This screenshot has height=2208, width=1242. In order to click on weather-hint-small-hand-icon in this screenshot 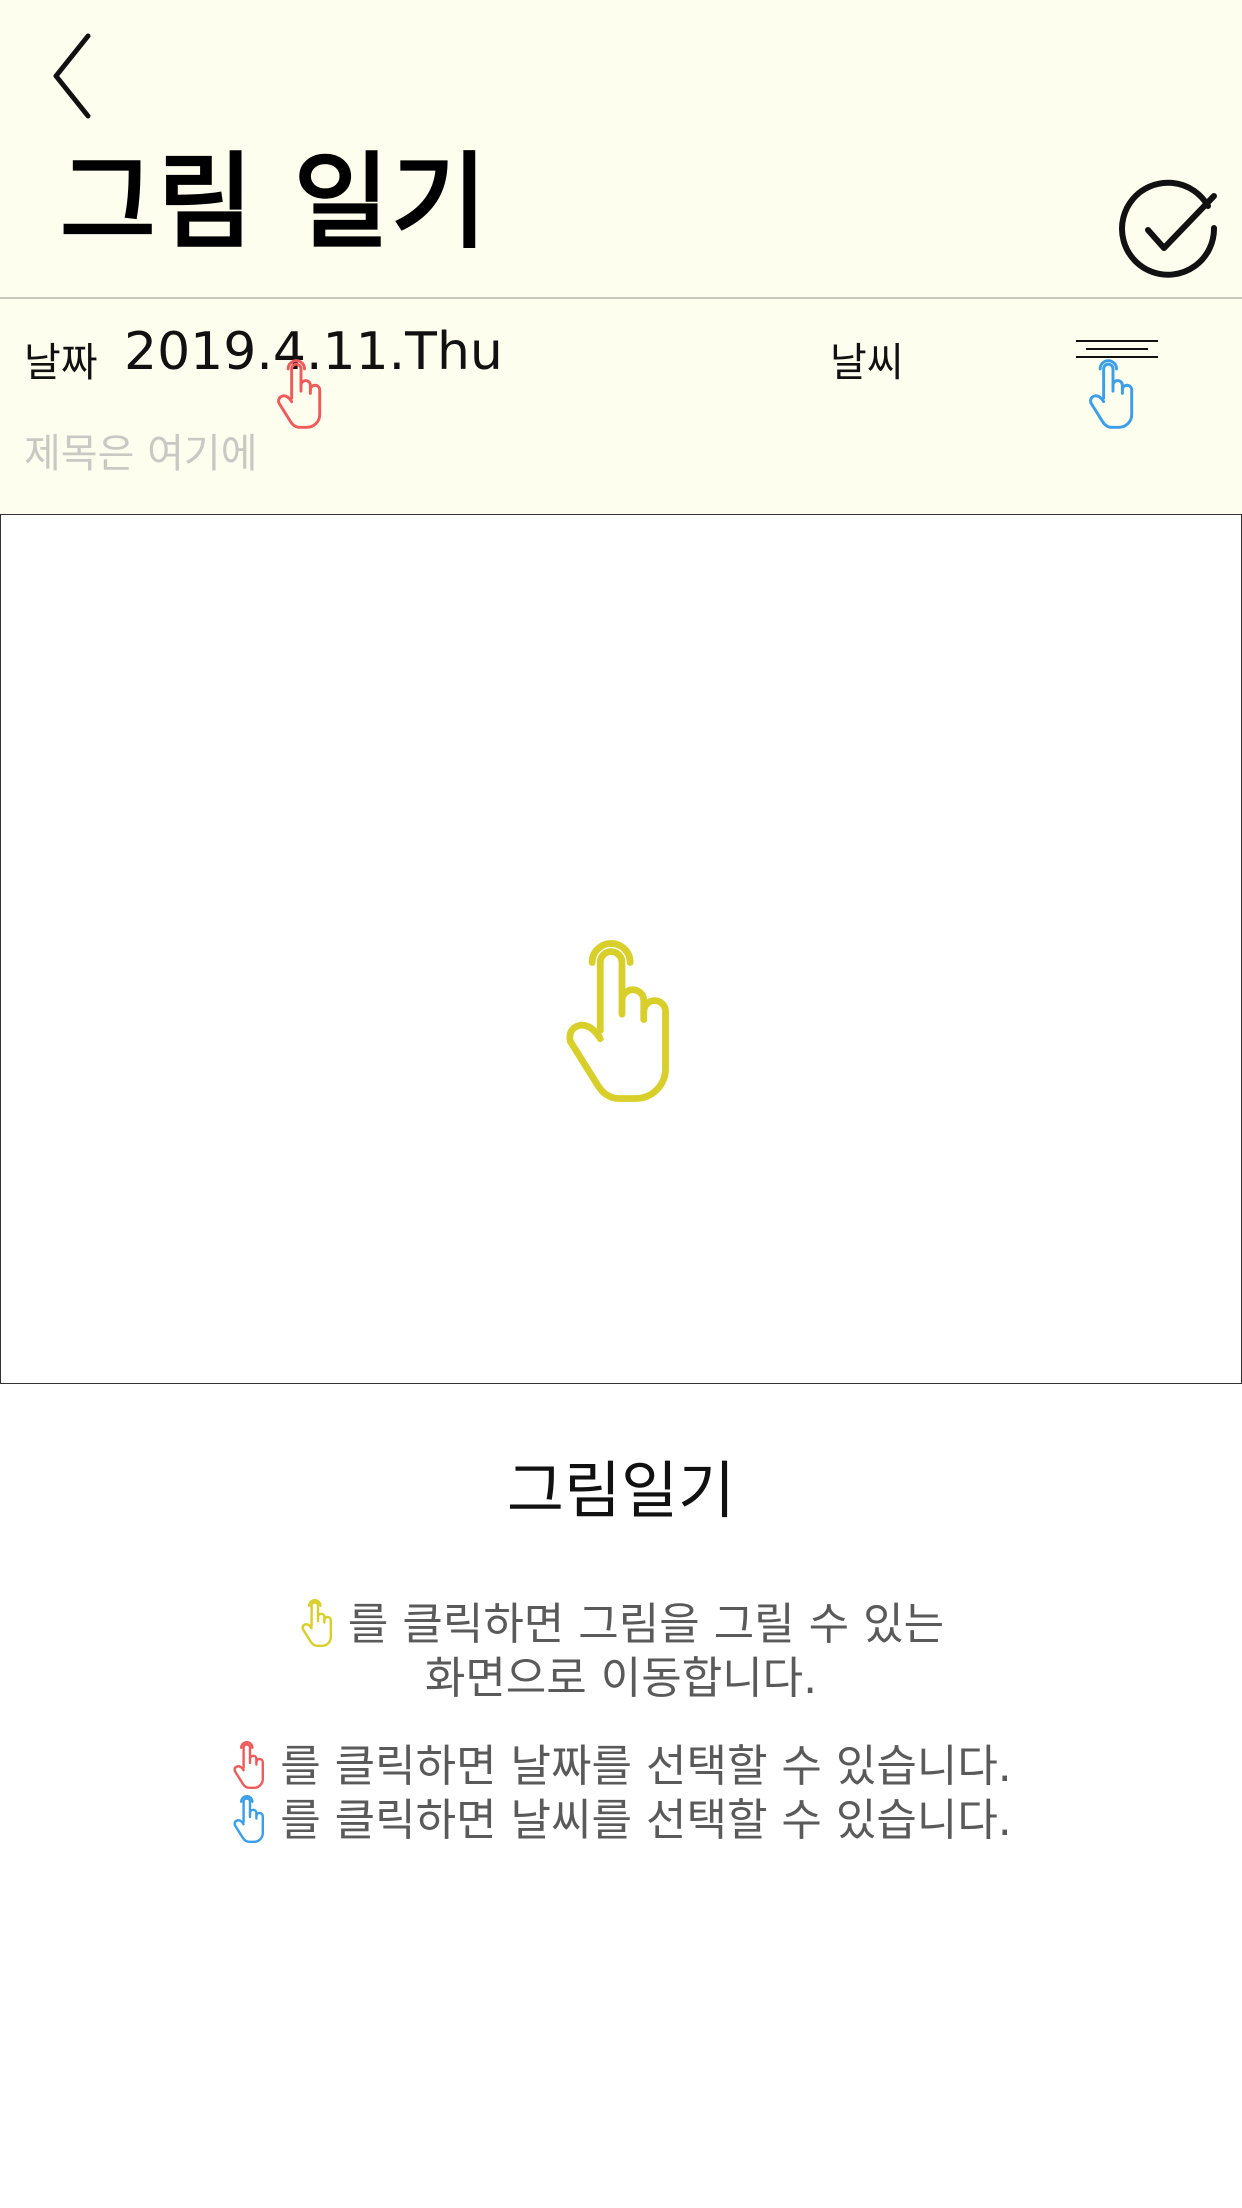, I will do `click(249, 1819)`.